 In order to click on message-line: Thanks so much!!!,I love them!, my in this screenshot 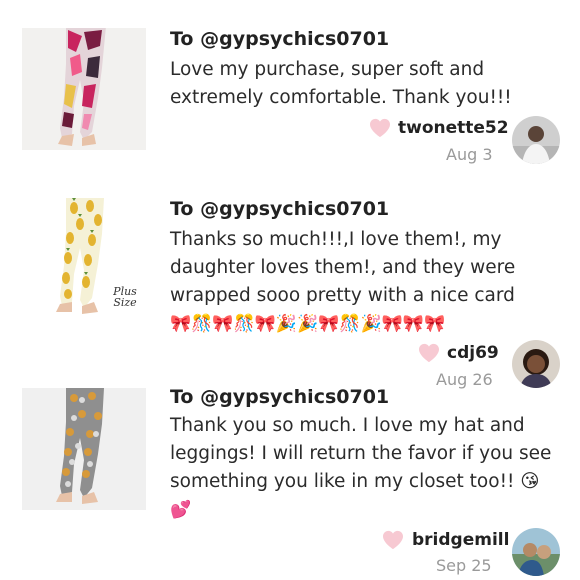, I will do `click(336, 239)`.